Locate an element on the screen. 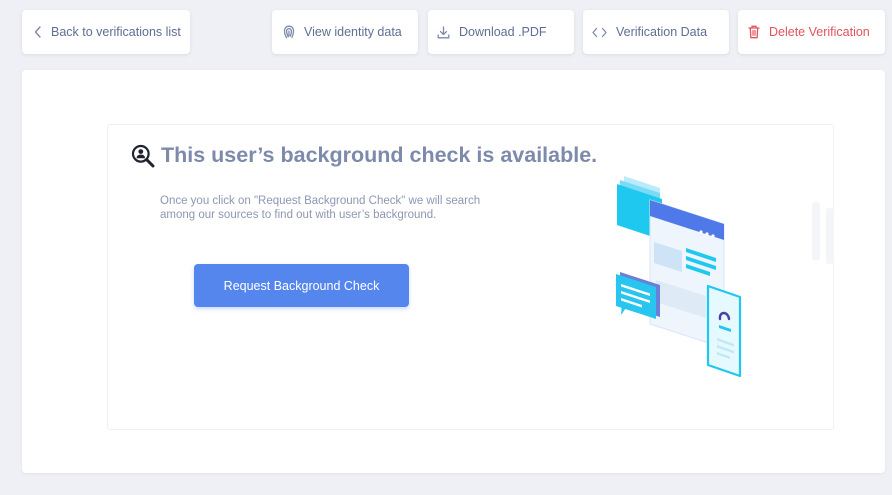 The width and height of the screenshot is (892, 495). chevron-left-icon is located at coordinates (38, 32).